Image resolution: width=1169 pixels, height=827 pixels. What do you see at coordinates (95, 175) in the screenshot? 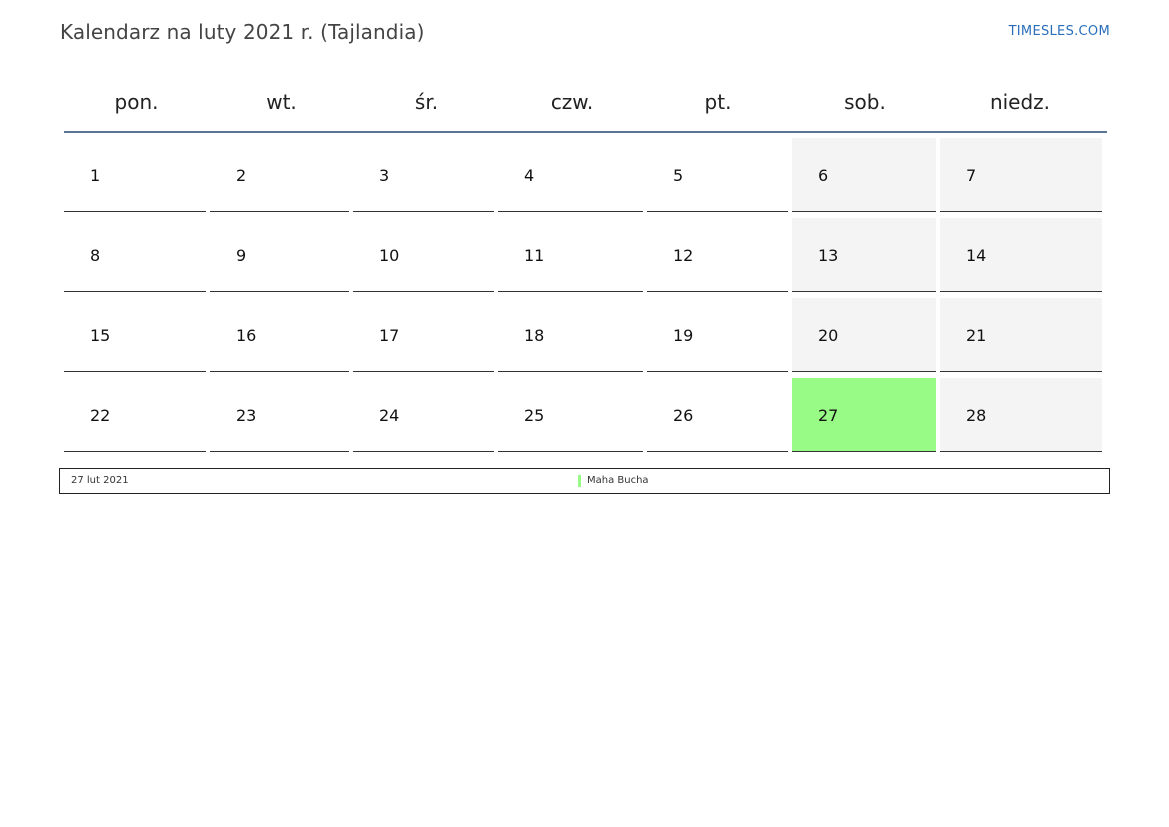
I see `day-number: 1` at bounding box center [95, 175].